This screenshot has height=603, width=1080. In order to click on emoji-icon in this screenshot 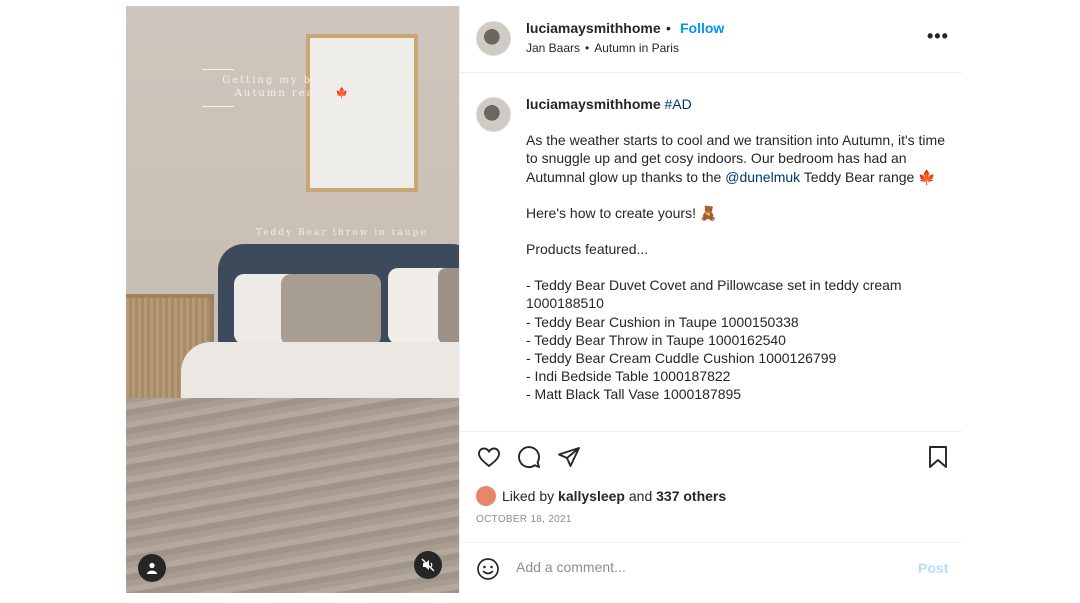, I will do `click(488, 569)`.